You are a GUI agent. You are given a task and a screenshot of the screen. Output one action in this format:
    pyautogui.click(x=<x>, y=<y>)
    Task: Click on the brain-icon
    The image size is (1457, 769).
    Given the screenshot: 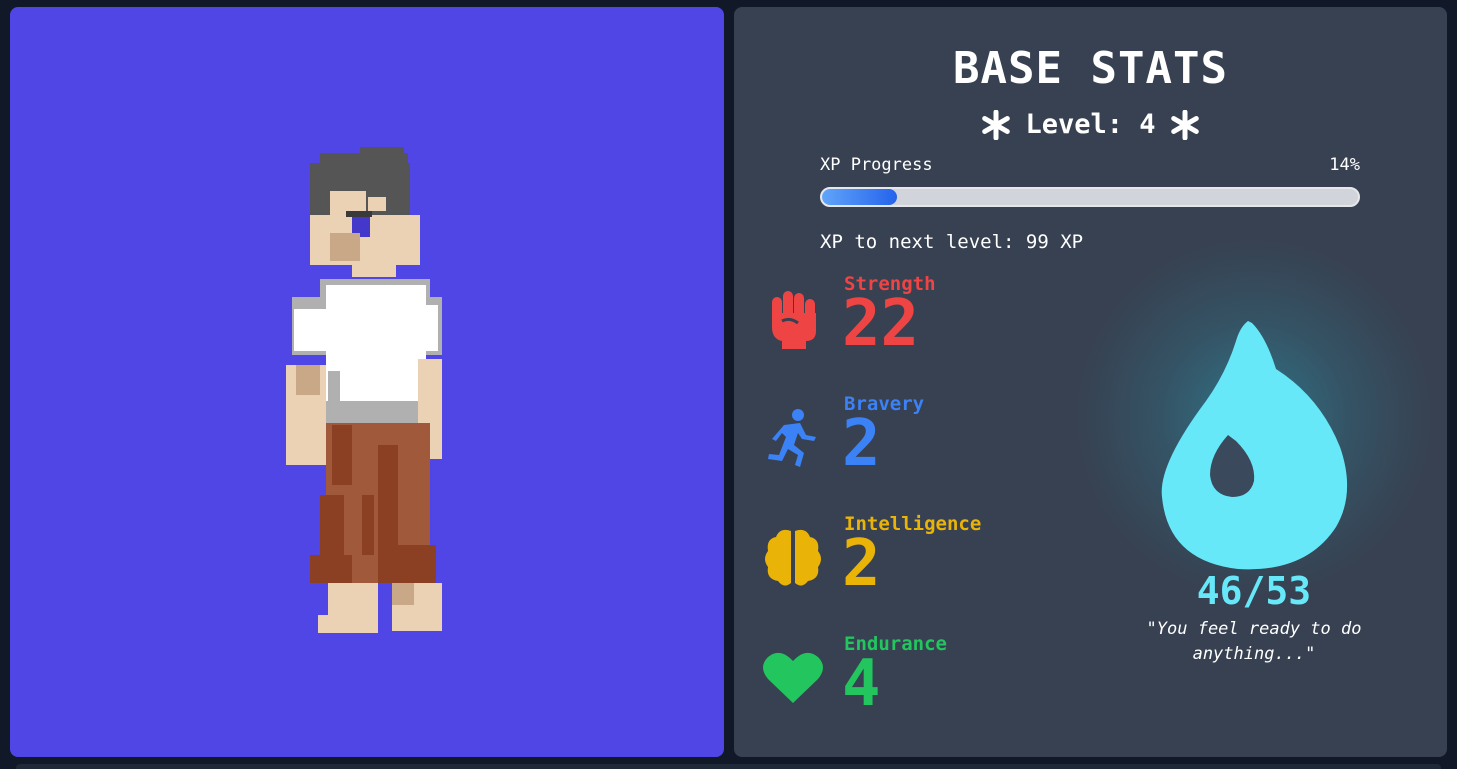 What is the action you would take?
    pyautogui.click(x=793, y=557)
    